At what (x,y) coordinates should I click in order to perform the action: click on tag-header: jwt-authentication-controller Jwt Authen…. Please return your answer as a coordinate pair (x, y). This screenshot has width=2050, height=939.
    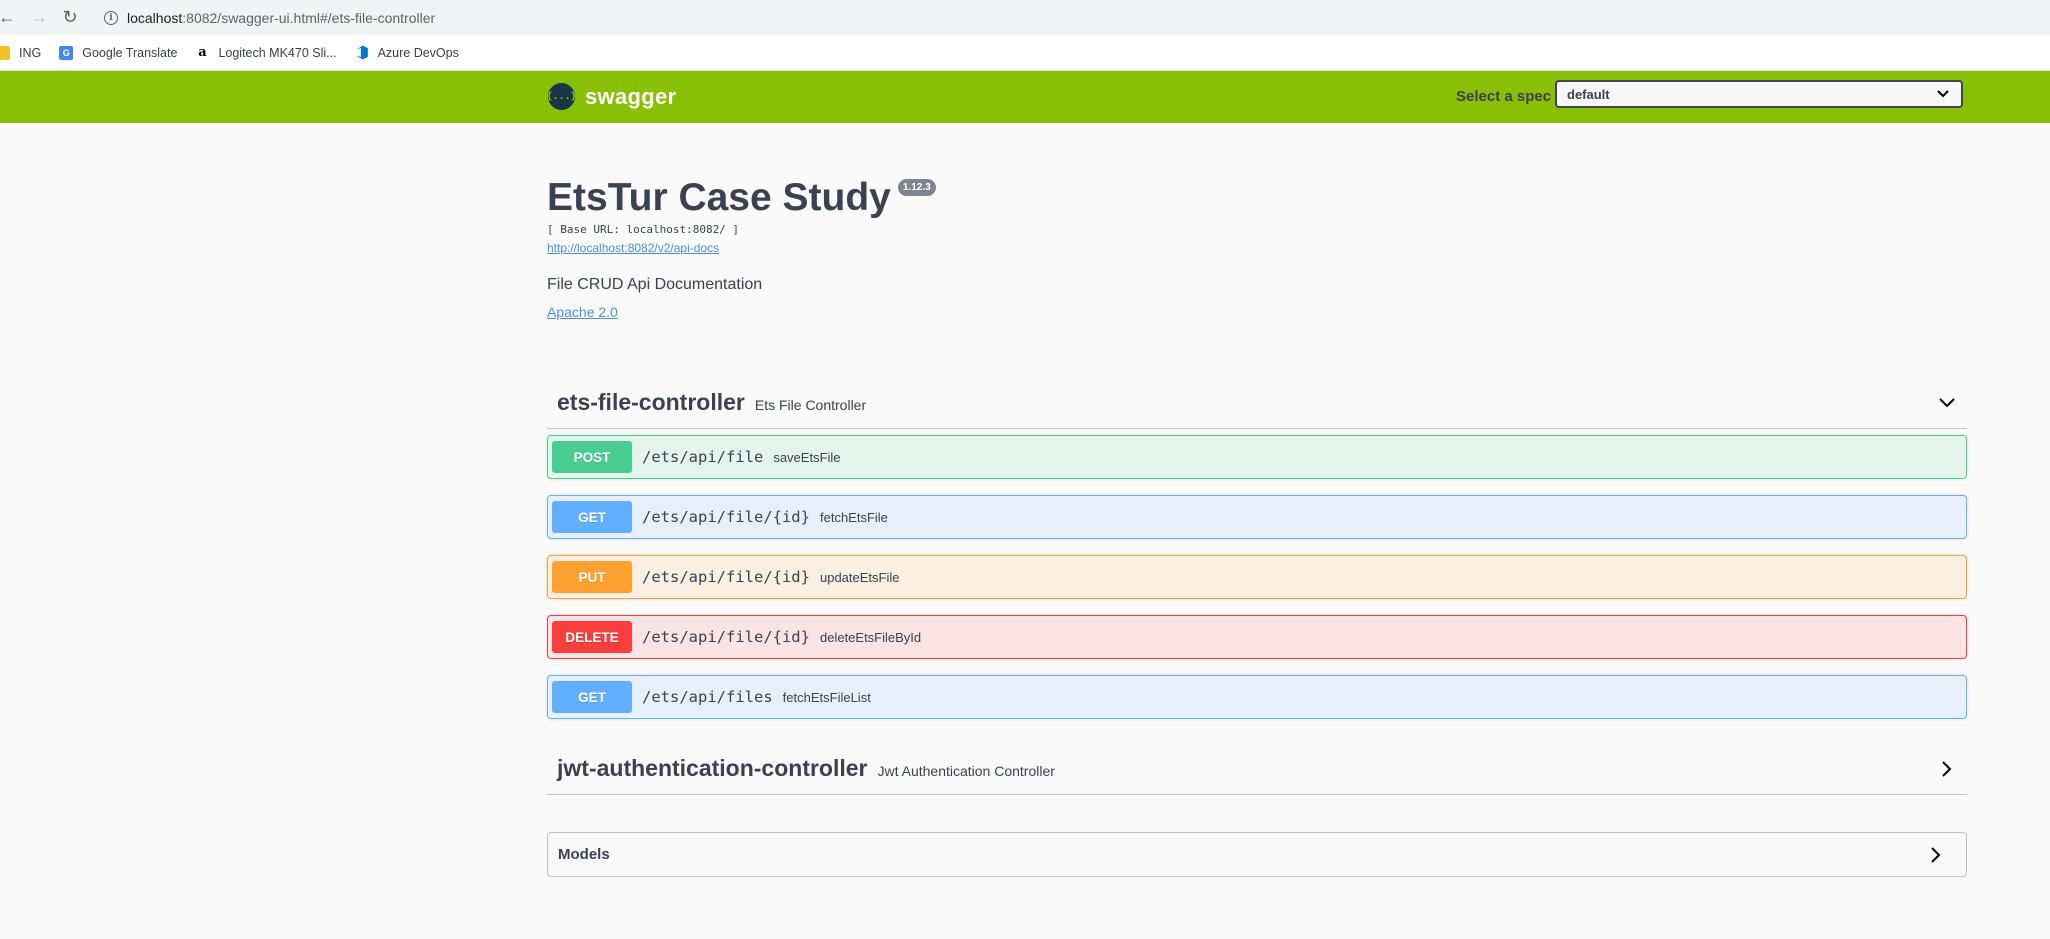
    Looking at the image, I should click on (1257, 769).